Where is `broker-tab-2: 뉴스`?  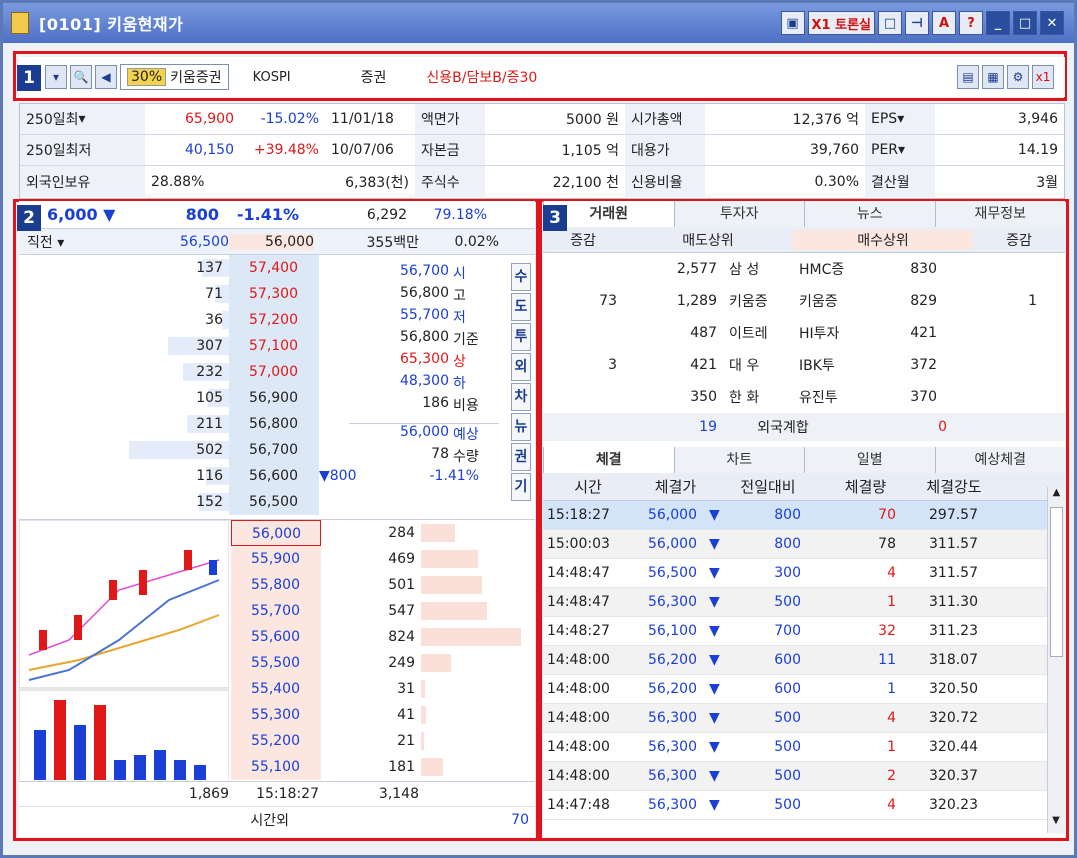 broker-tab-2: 뉴스 is located at coordinates (869, 214).